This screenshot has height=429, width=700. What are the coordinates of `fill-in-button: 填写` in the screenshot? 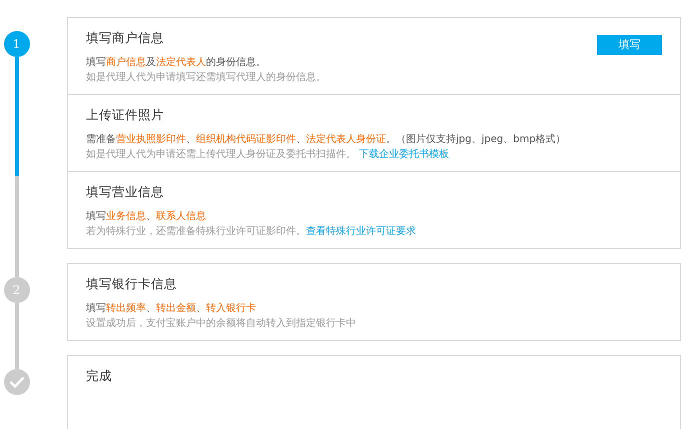 It's located at (629, 44).